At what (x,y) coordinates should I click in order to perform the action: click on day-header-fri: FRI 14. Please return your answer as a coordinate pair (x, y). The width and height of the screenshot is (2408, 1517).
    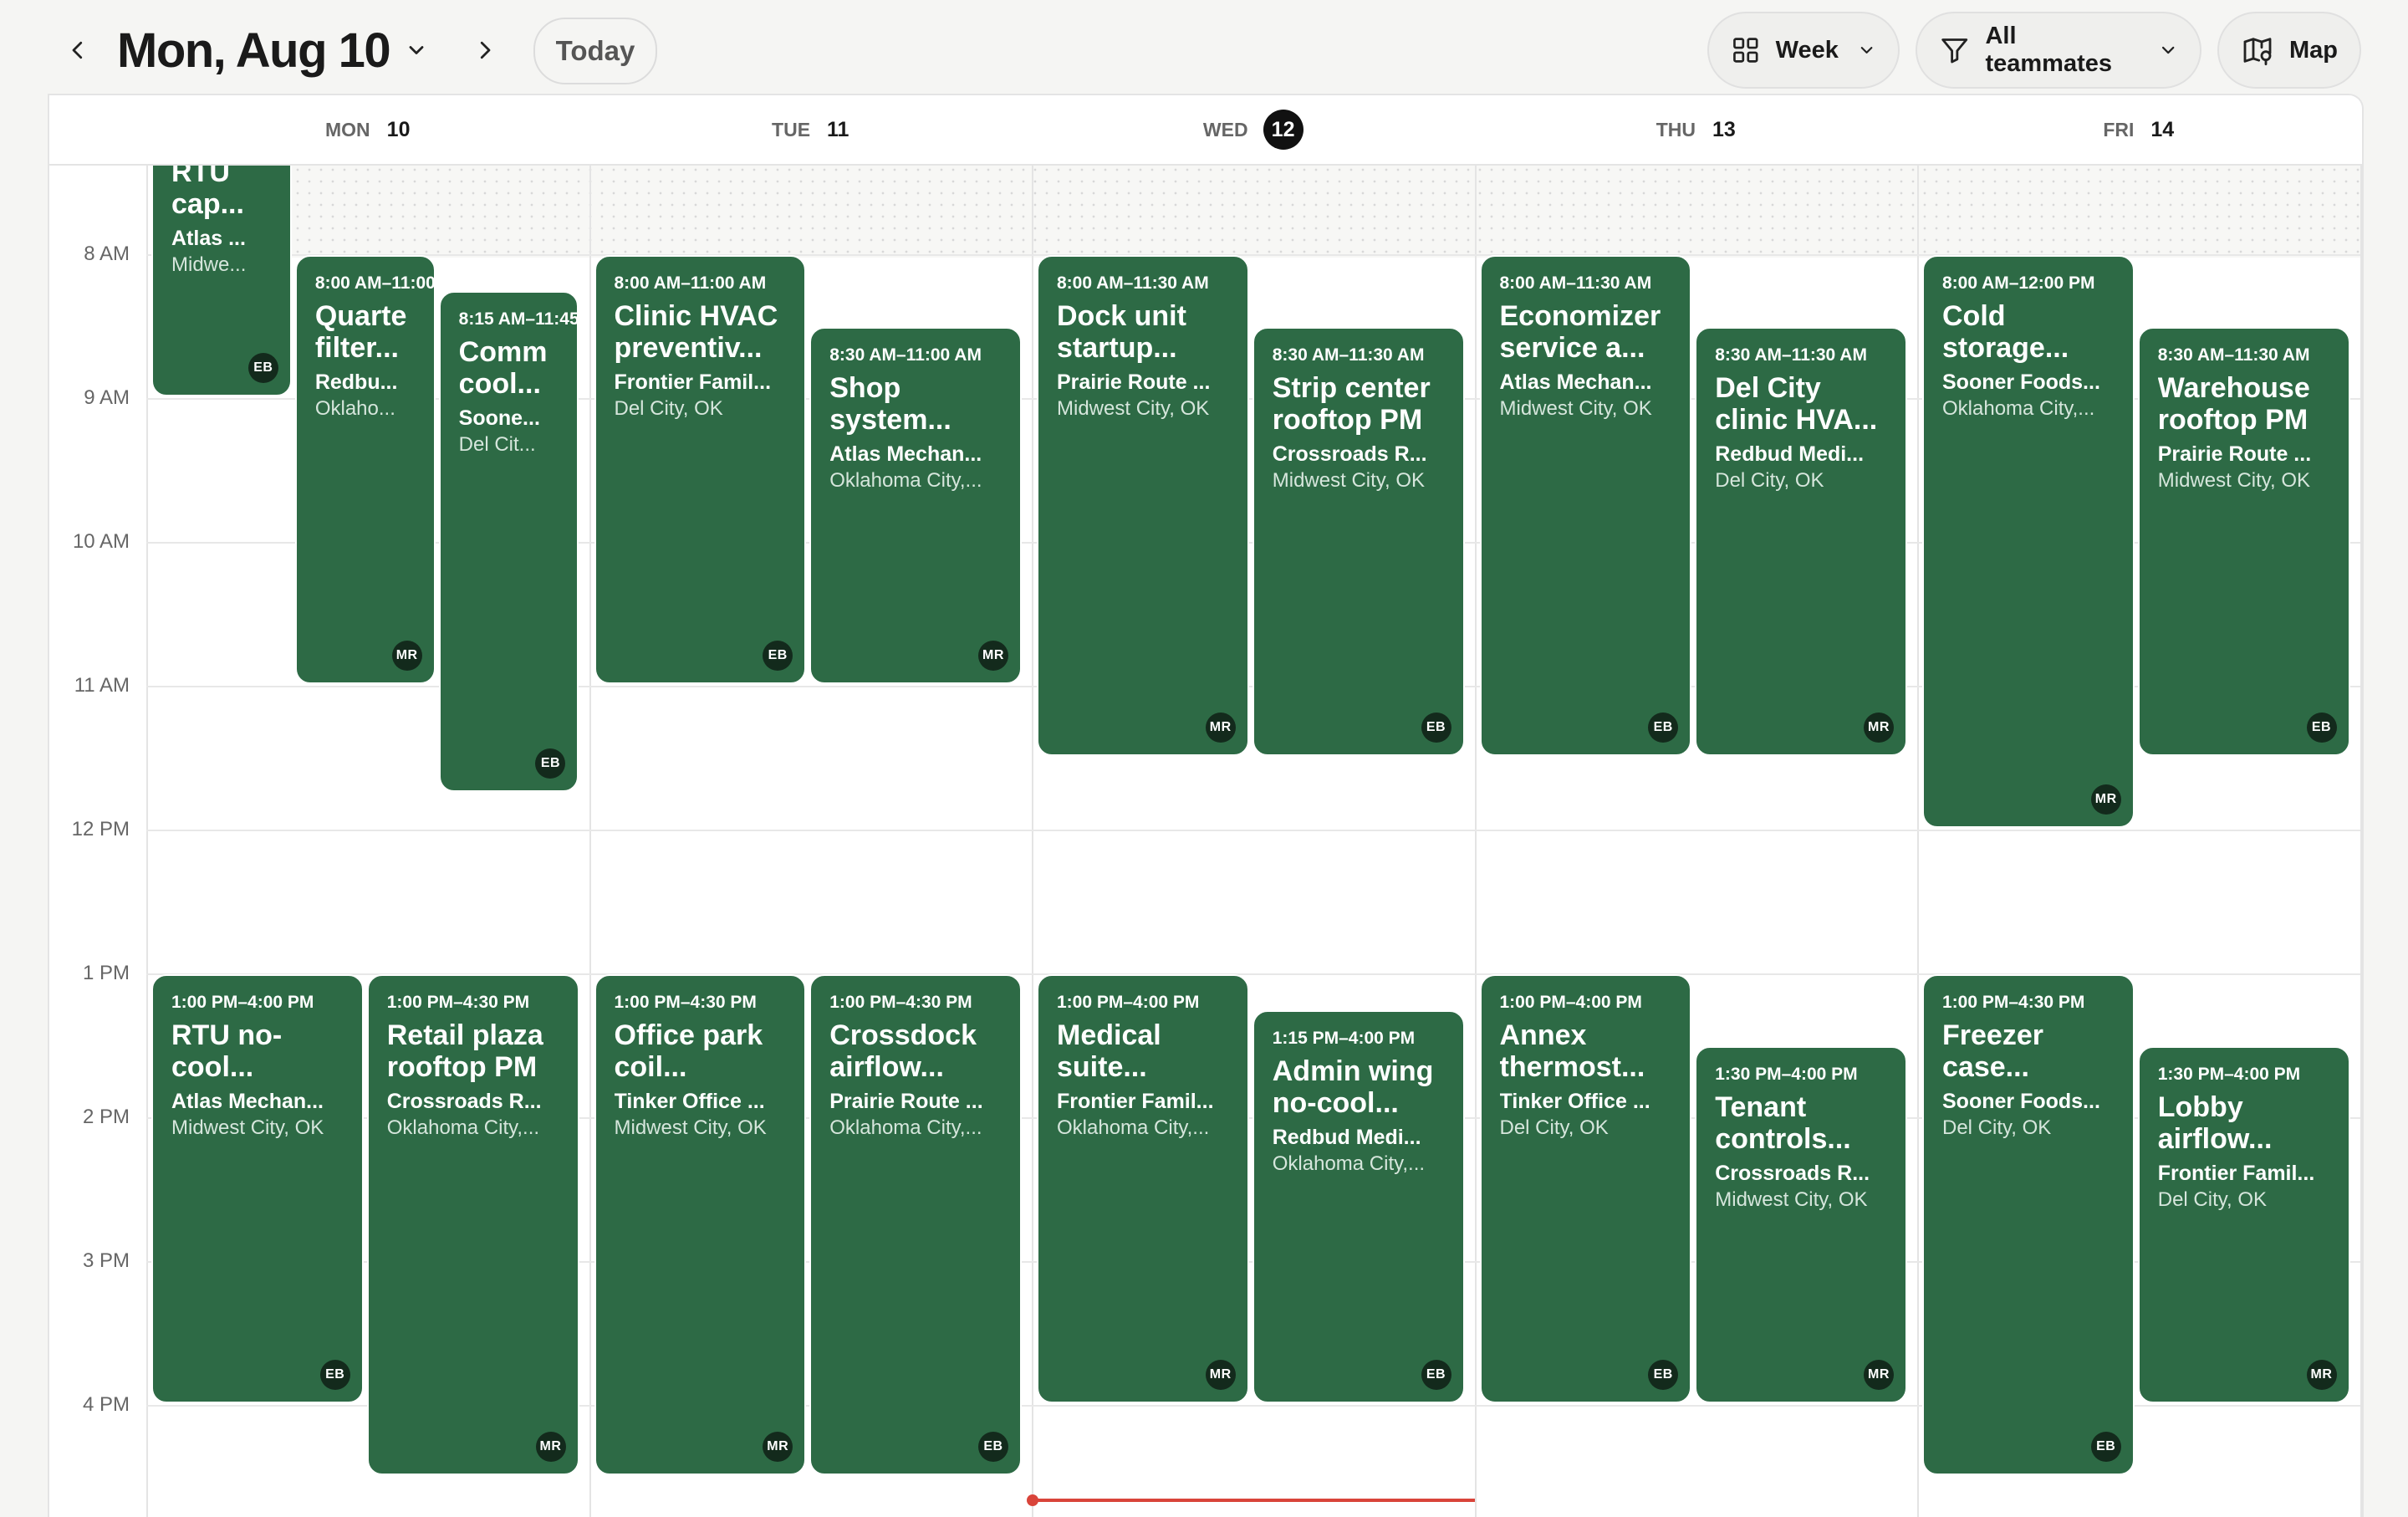
    Looking at the image, I should click on (2138, 129).